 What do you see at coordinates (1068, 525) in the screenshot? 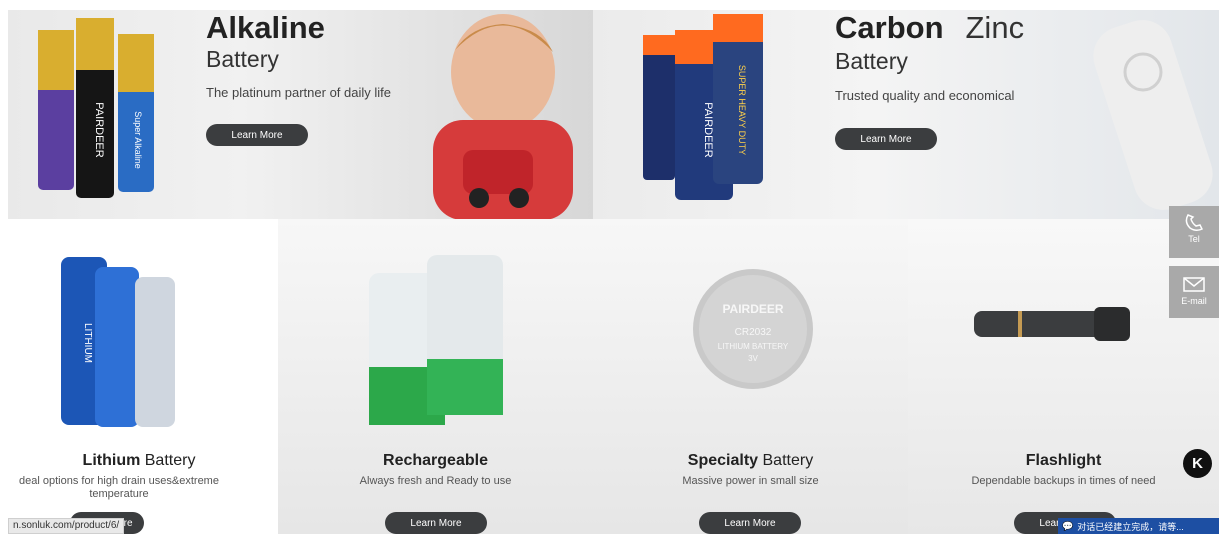
I see `chat-bubble-icon: 💬` at bounding box center [1068, 525].